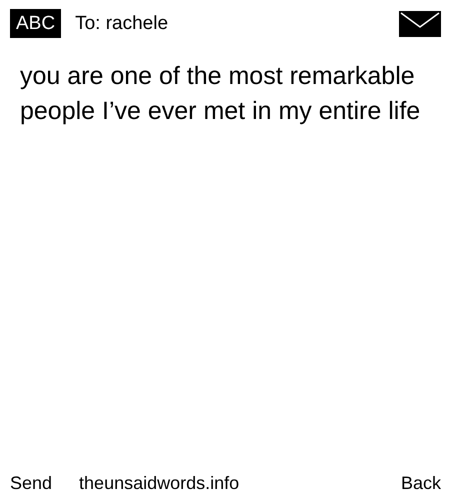  What do you see at coordinates (36, 23) in the screenshot?
I see `input-mode-label: ABC` at bounding box center [36, 23].